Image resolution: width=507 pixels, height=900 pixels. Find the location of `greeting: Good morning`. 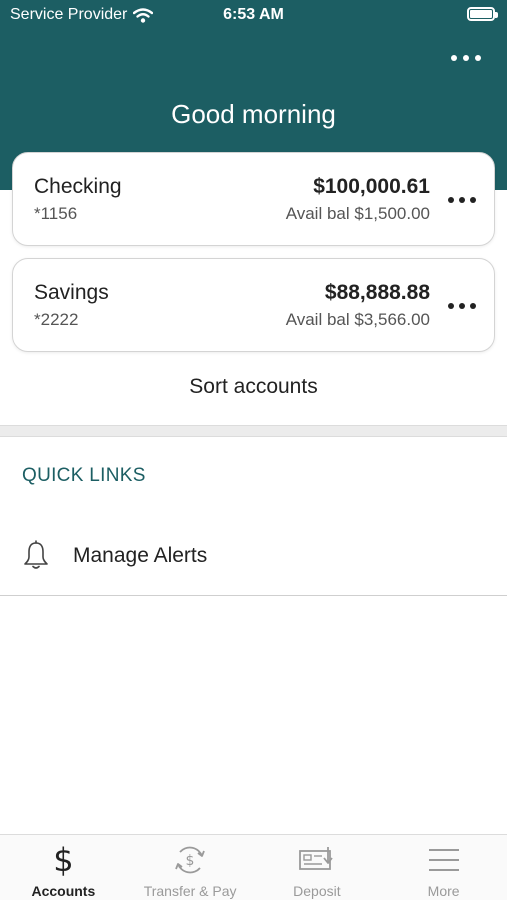

greeting: Good morning is located at coordinates (253, 114).